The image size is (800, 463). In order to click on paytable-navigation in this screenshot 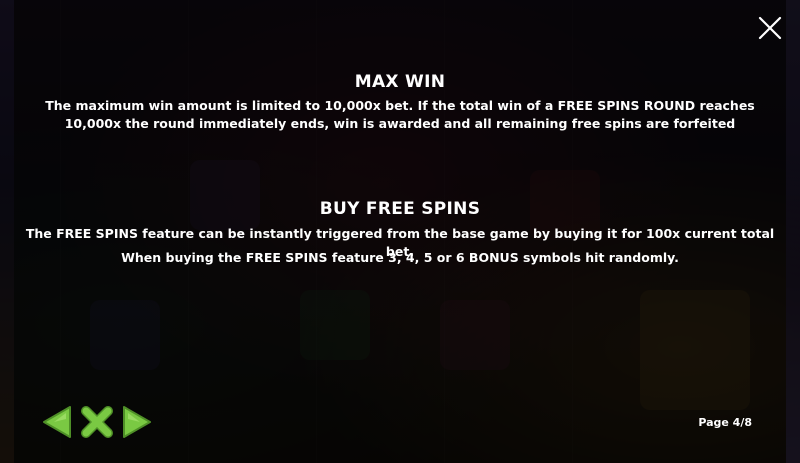, I will do `click(97, 424)`.